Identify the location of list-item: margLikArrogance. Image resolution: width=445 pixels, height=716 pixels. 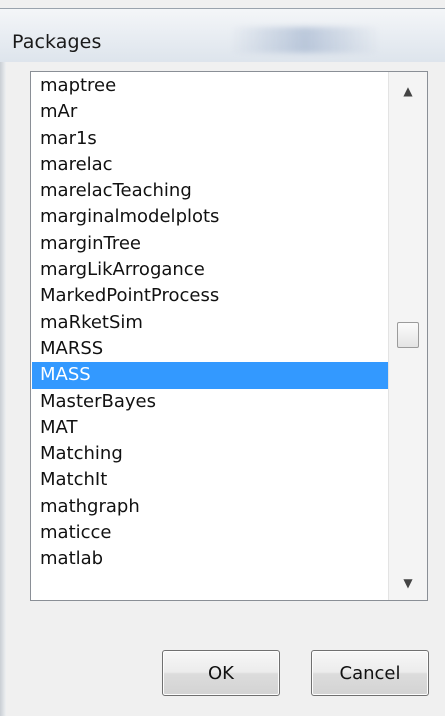
(210, 270).